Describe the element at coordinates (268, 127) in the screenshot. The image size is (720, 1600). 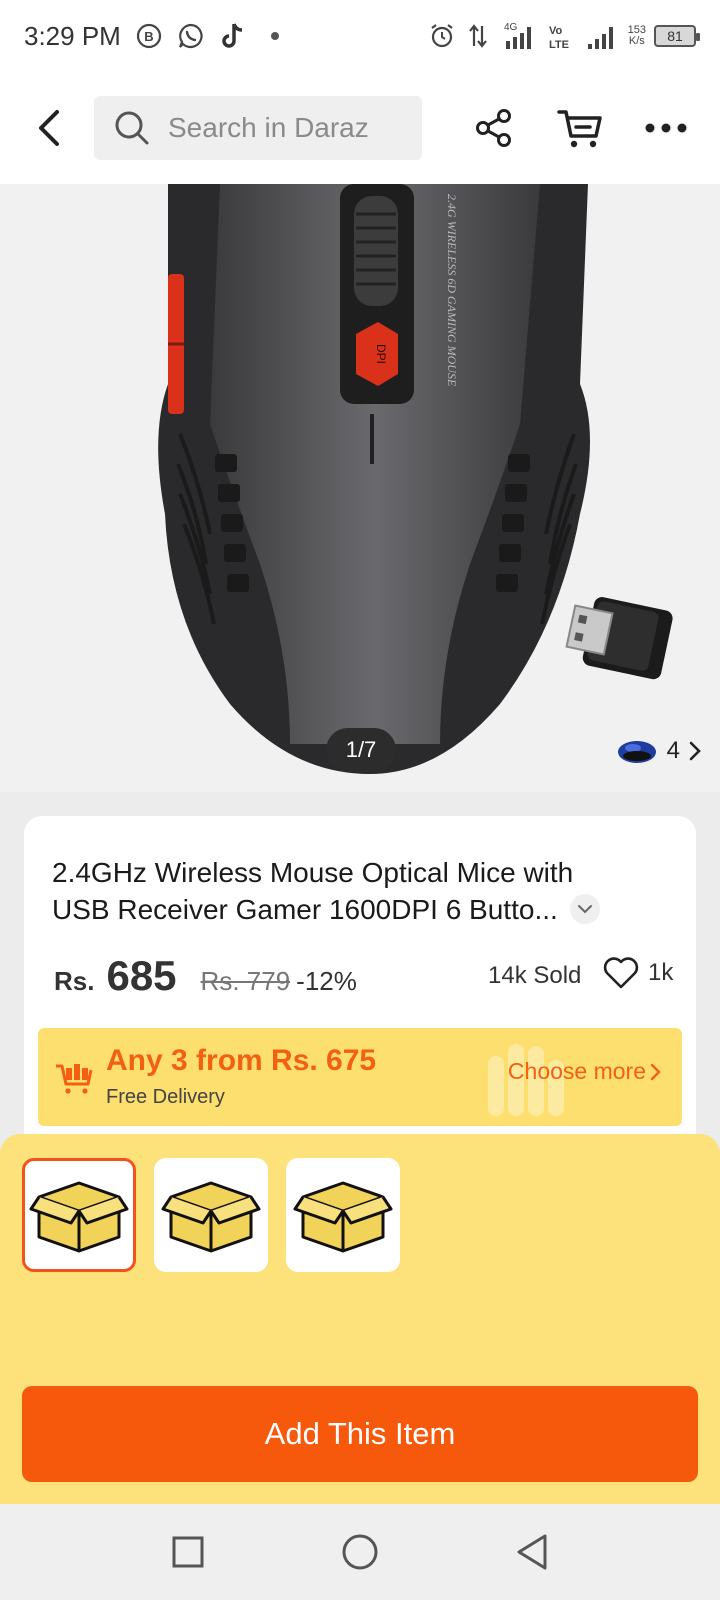
I see `search-placeholder: Search in Daraz` at that location.